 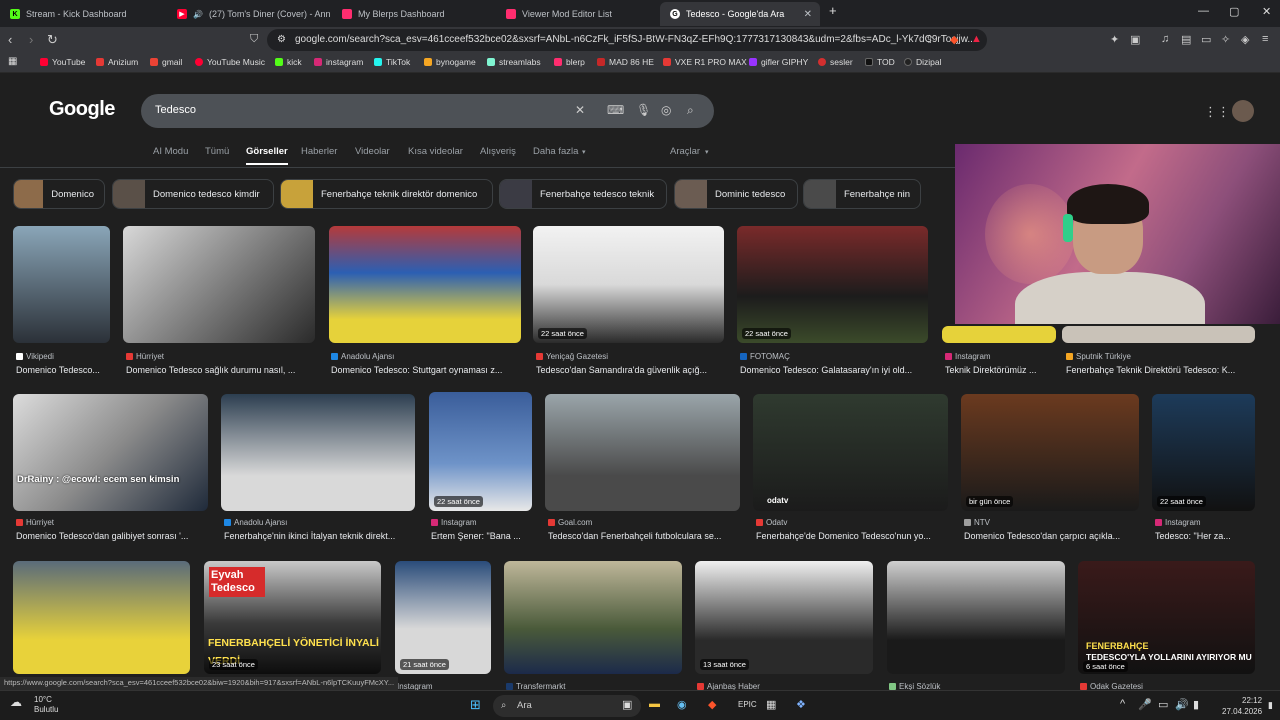 What do you see at coordinates (267, 155) in the screenshot?
I see `tab-images: Görseller` at bounding box center [267, 155].